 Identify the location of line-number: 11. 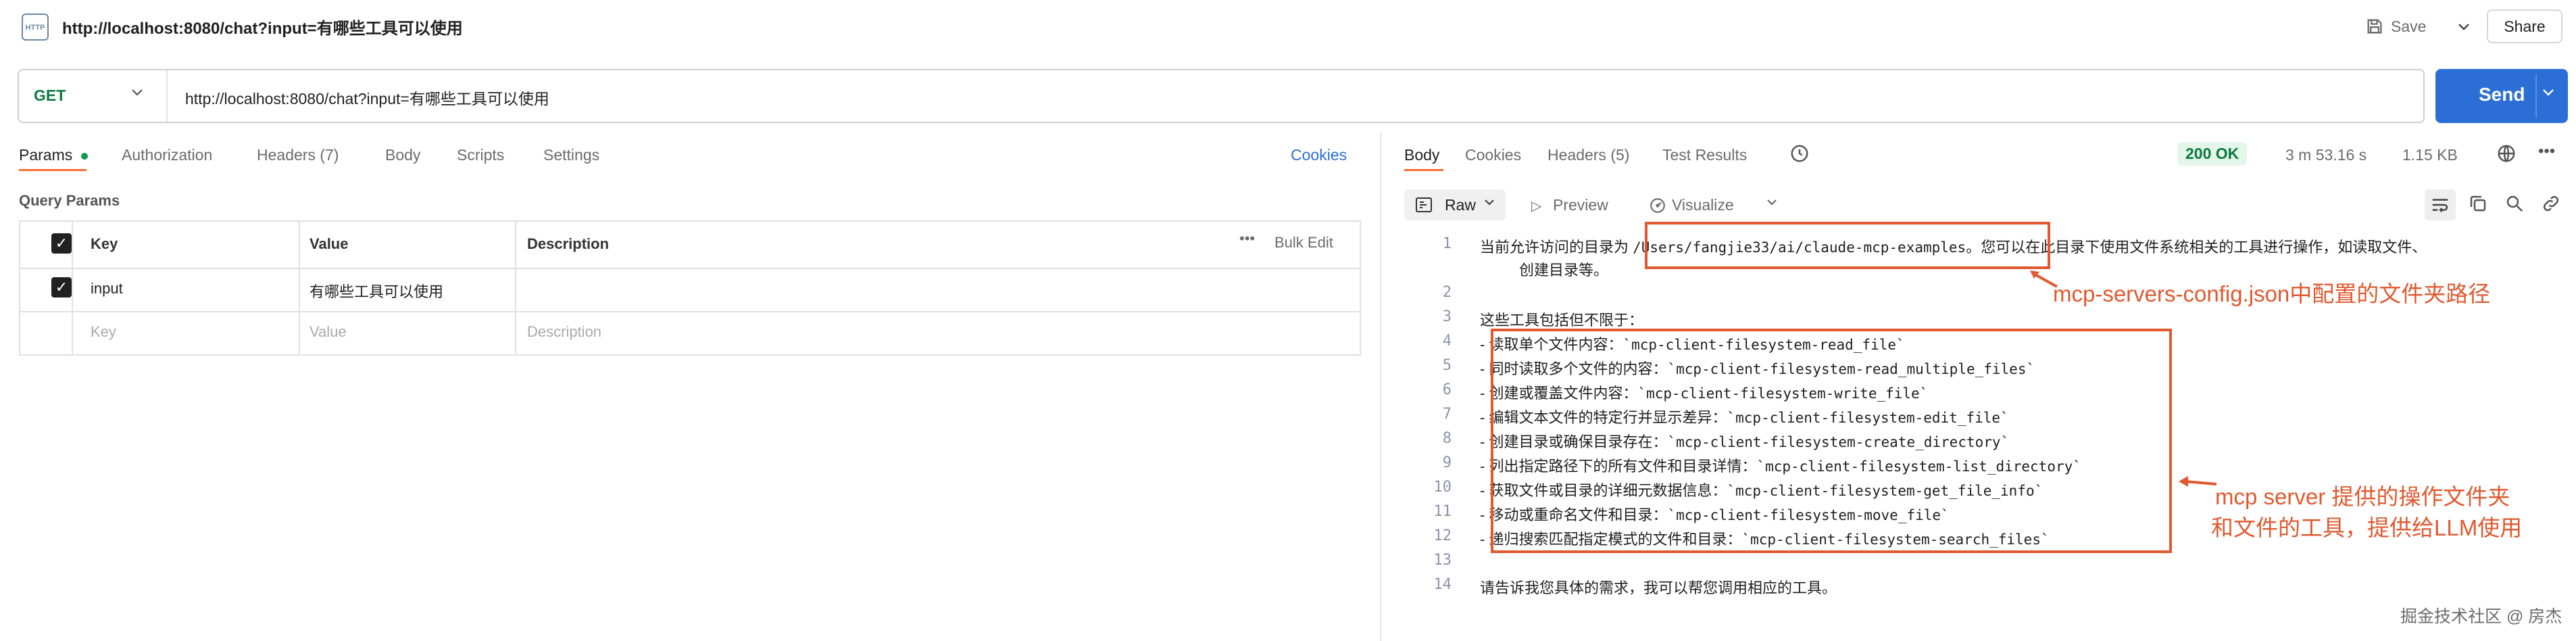
(1443, 511).